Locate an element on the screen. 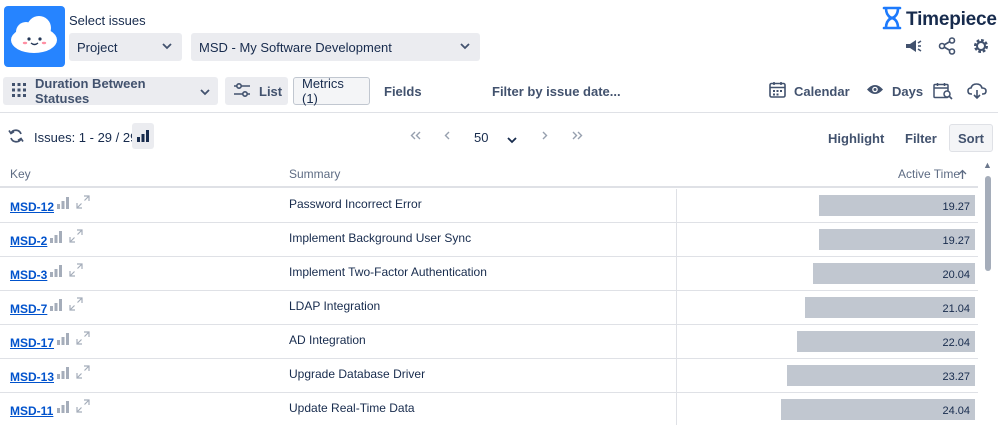 The height and width of the screenshot is (425, 998). table-row: MSD-17 AD Integration 22.04 is located at coordinates (489, 342).